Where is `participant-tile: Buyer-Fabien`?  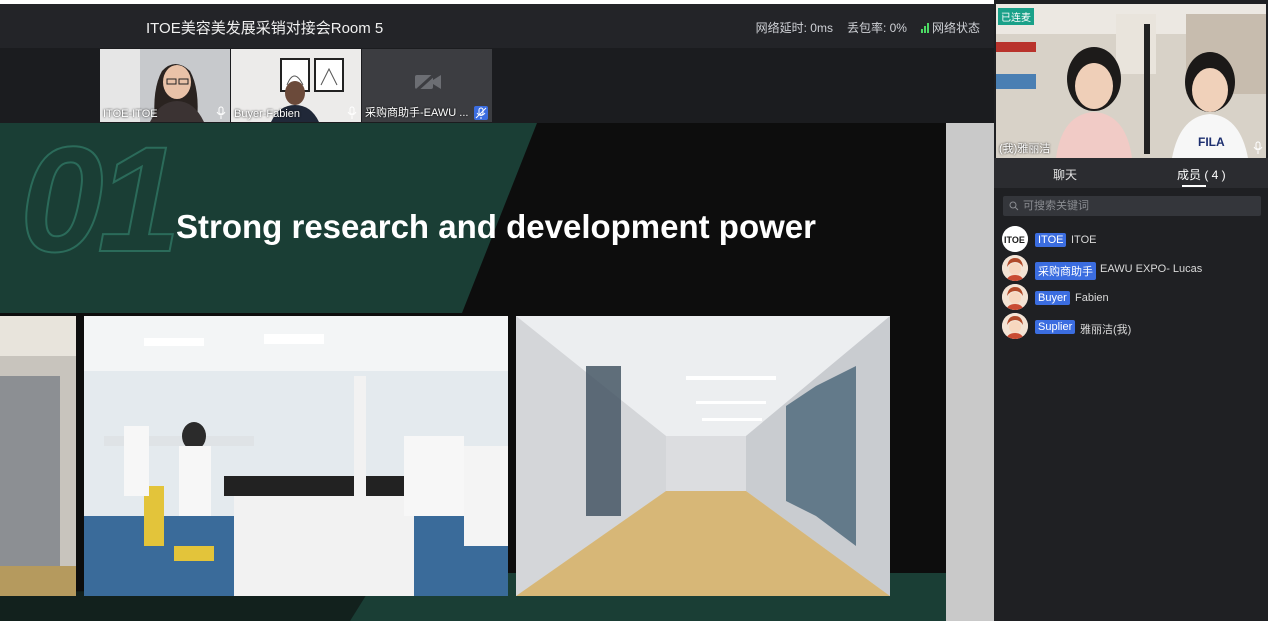
participant-tile: Buyer-Fabien is located at coordinates (296, 85).